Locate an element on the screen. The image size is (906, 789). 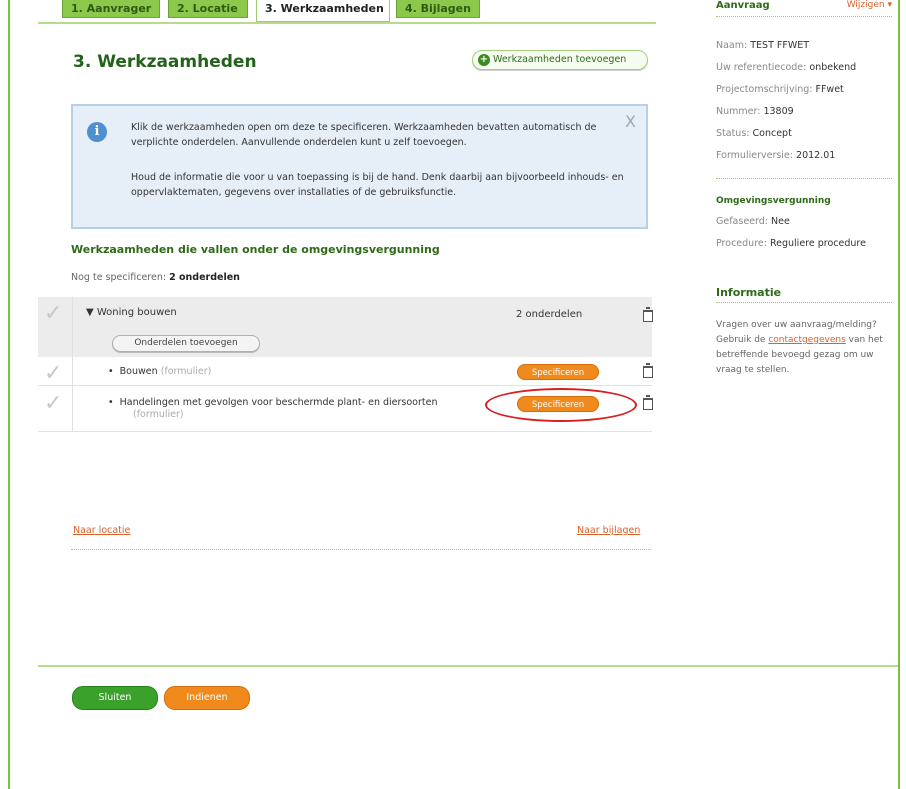
close-button: Sluiten is located at coordinates (115, 698).